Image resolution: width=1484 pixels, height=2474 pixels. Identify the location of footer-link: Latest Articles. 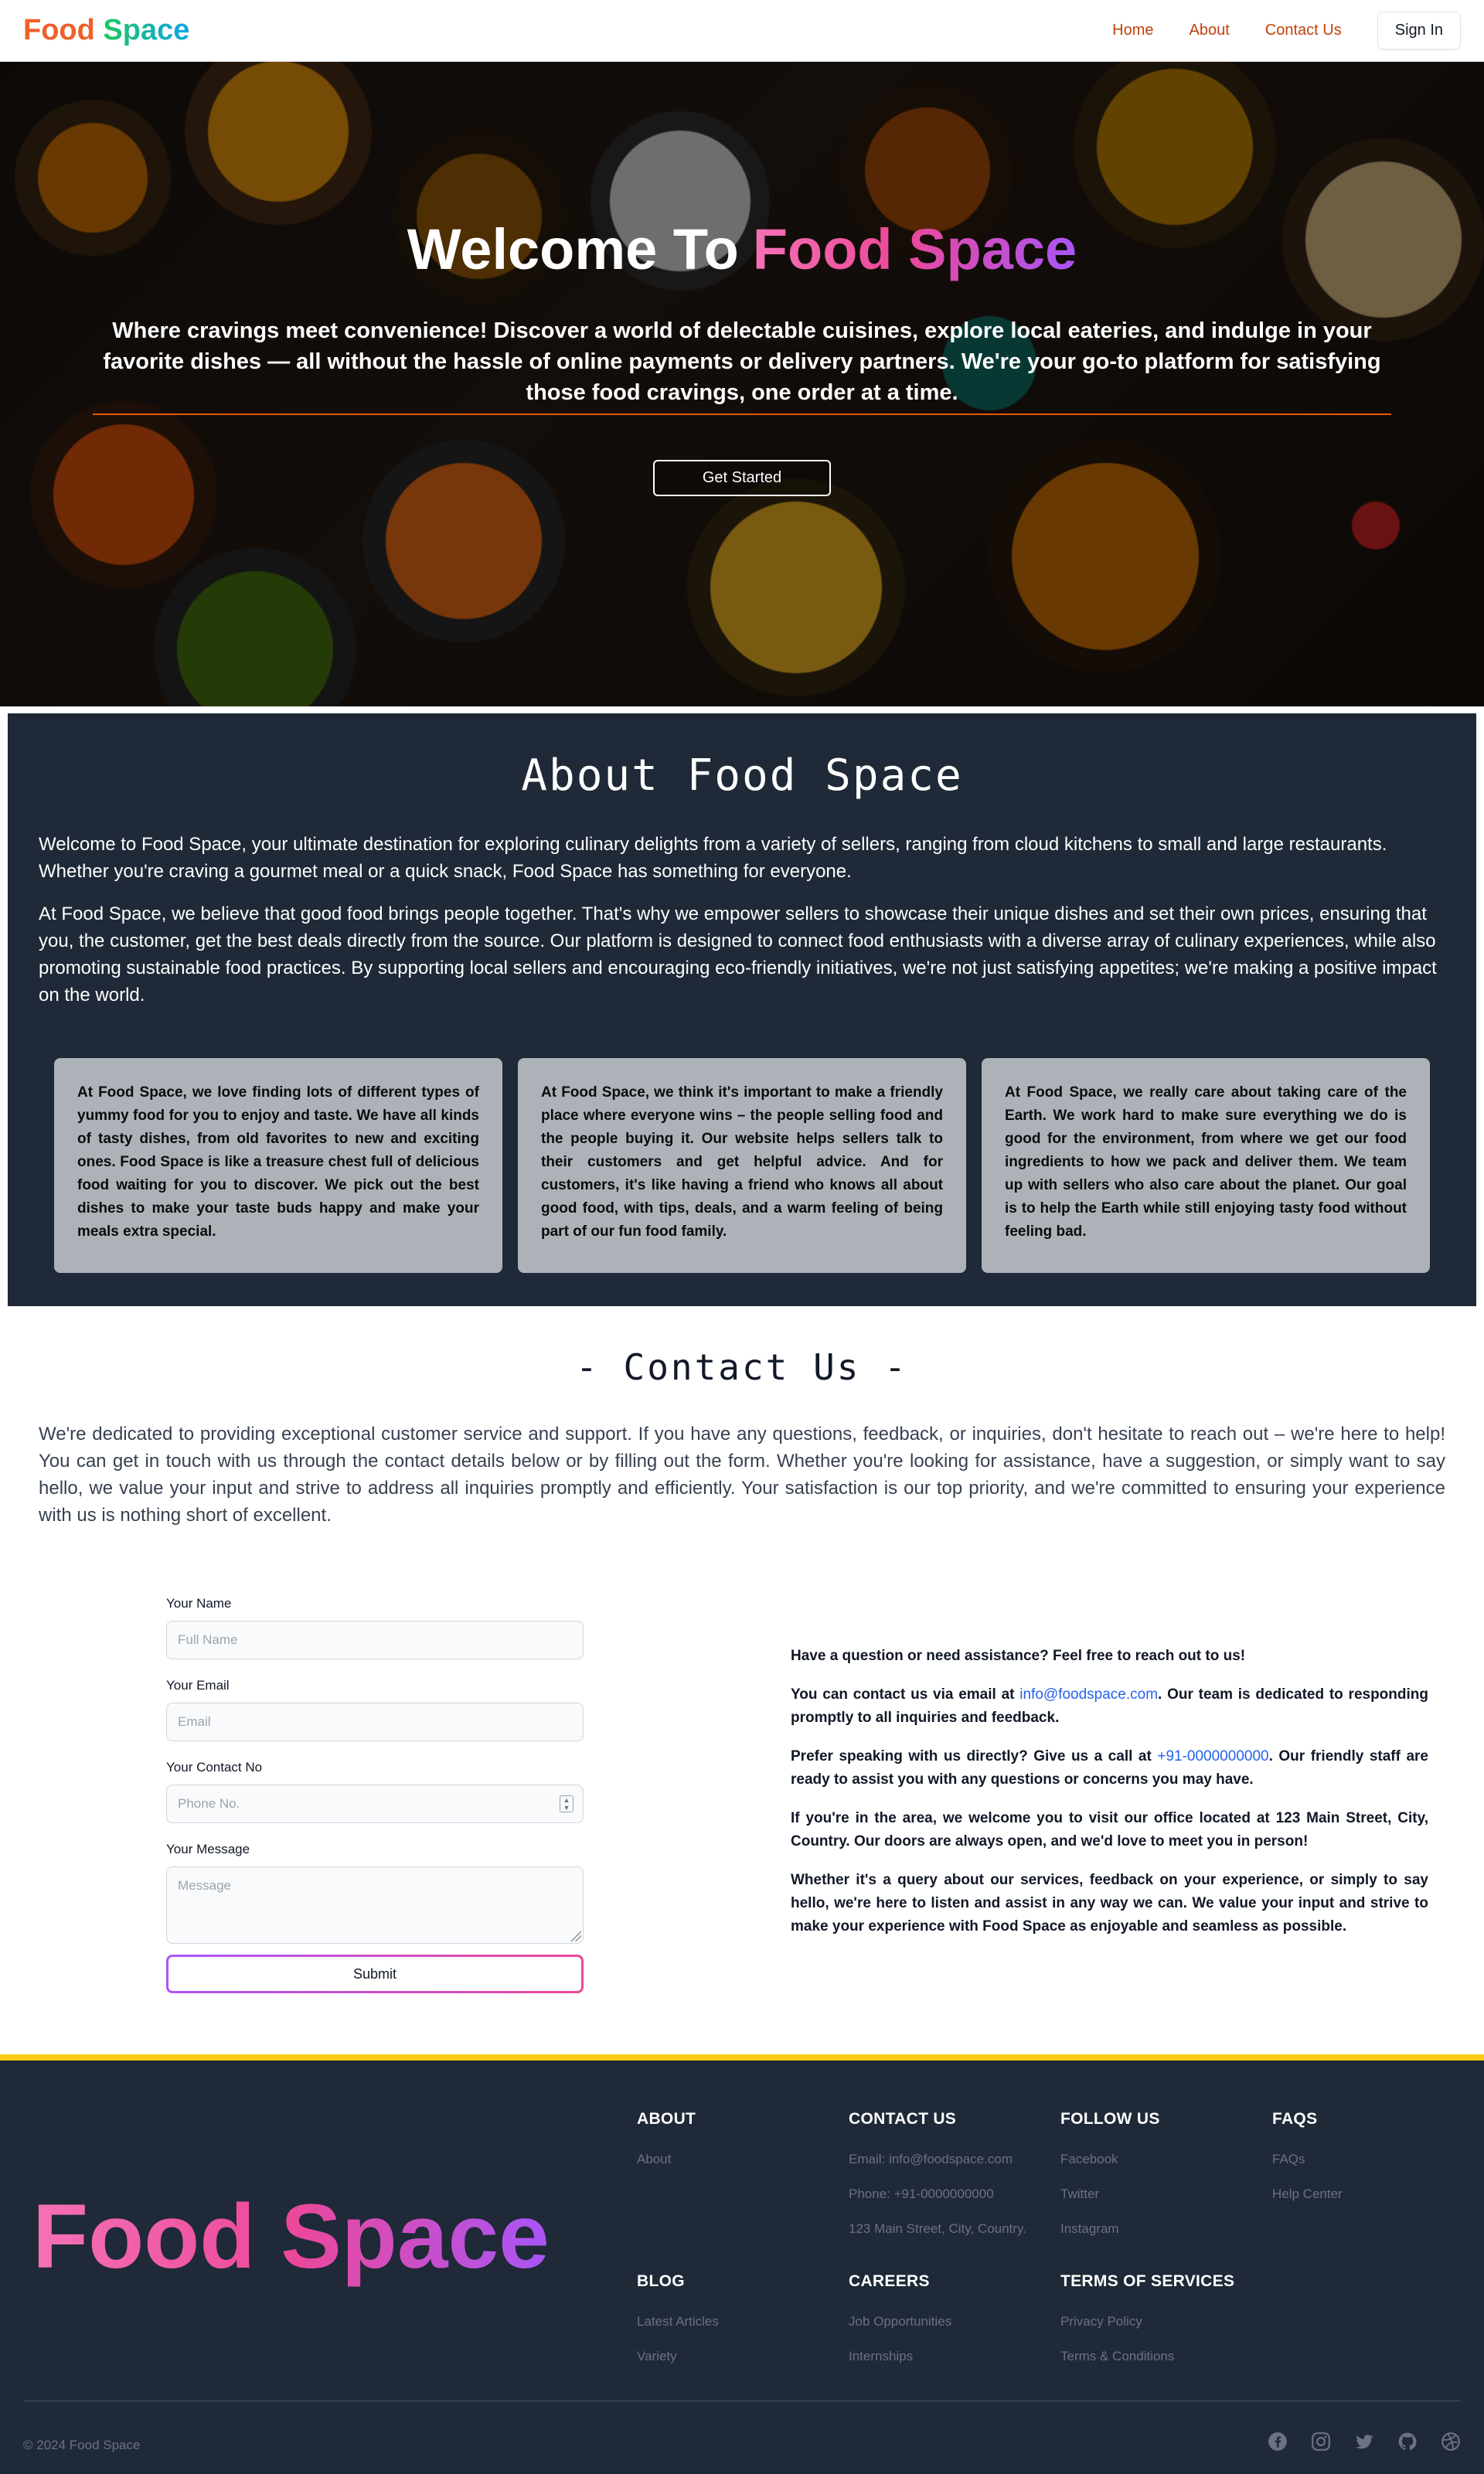
(737, 2323).